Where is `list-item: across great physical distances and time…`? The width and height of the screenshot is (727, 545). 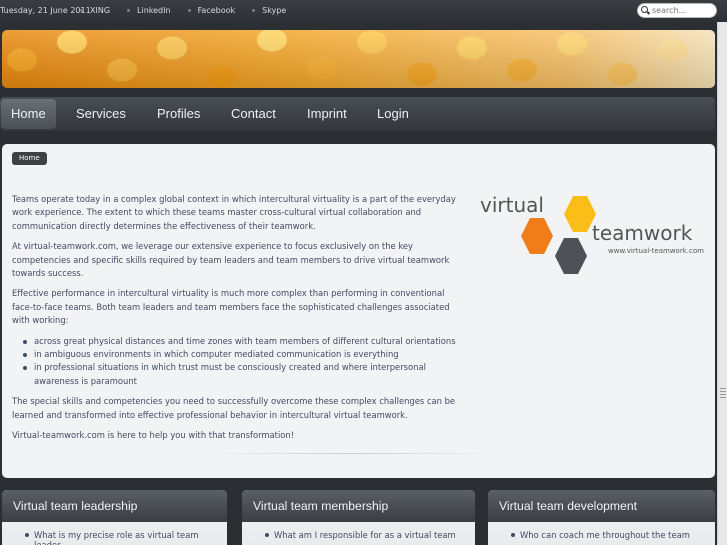 list-item: across great physical distances and time… is located at coordinates (239, 341).